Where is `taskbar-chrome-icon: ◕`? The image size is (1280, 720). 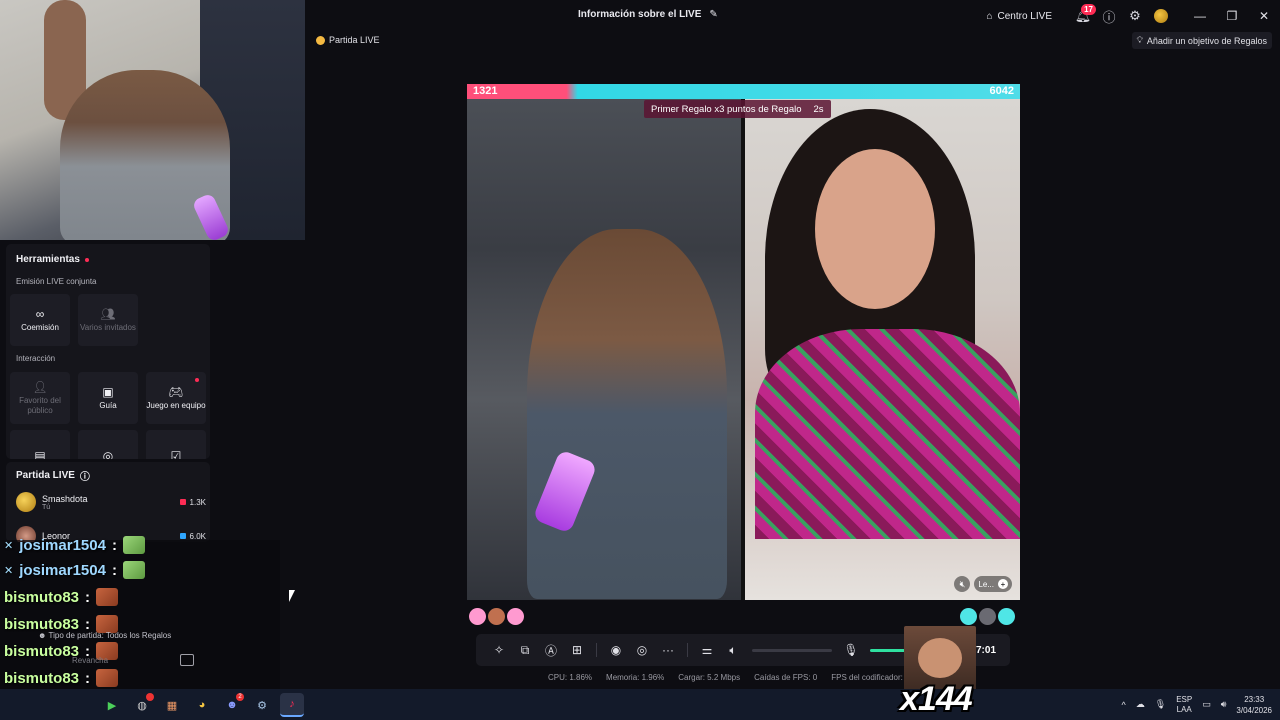 taskbar-chrome-icon: ◕ is located at coordinates (202, 705).